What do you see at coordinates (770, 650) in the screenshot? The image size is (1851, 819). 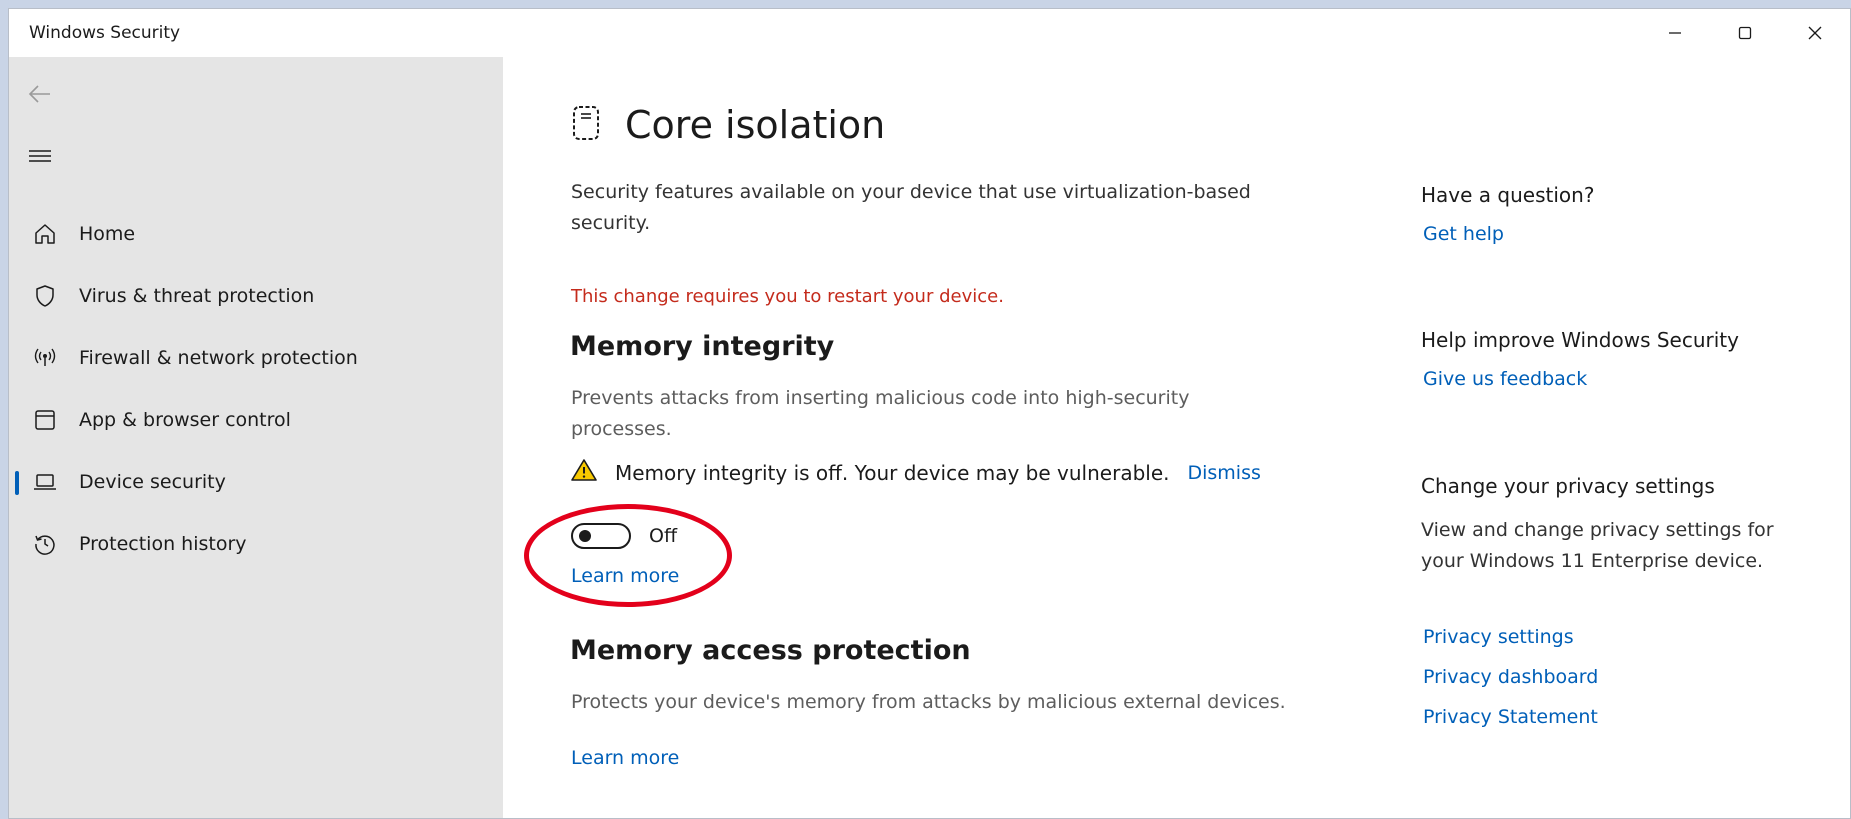 I see `memory-access-protection-heading: Memory access protection` at bounding box center [770, 650].